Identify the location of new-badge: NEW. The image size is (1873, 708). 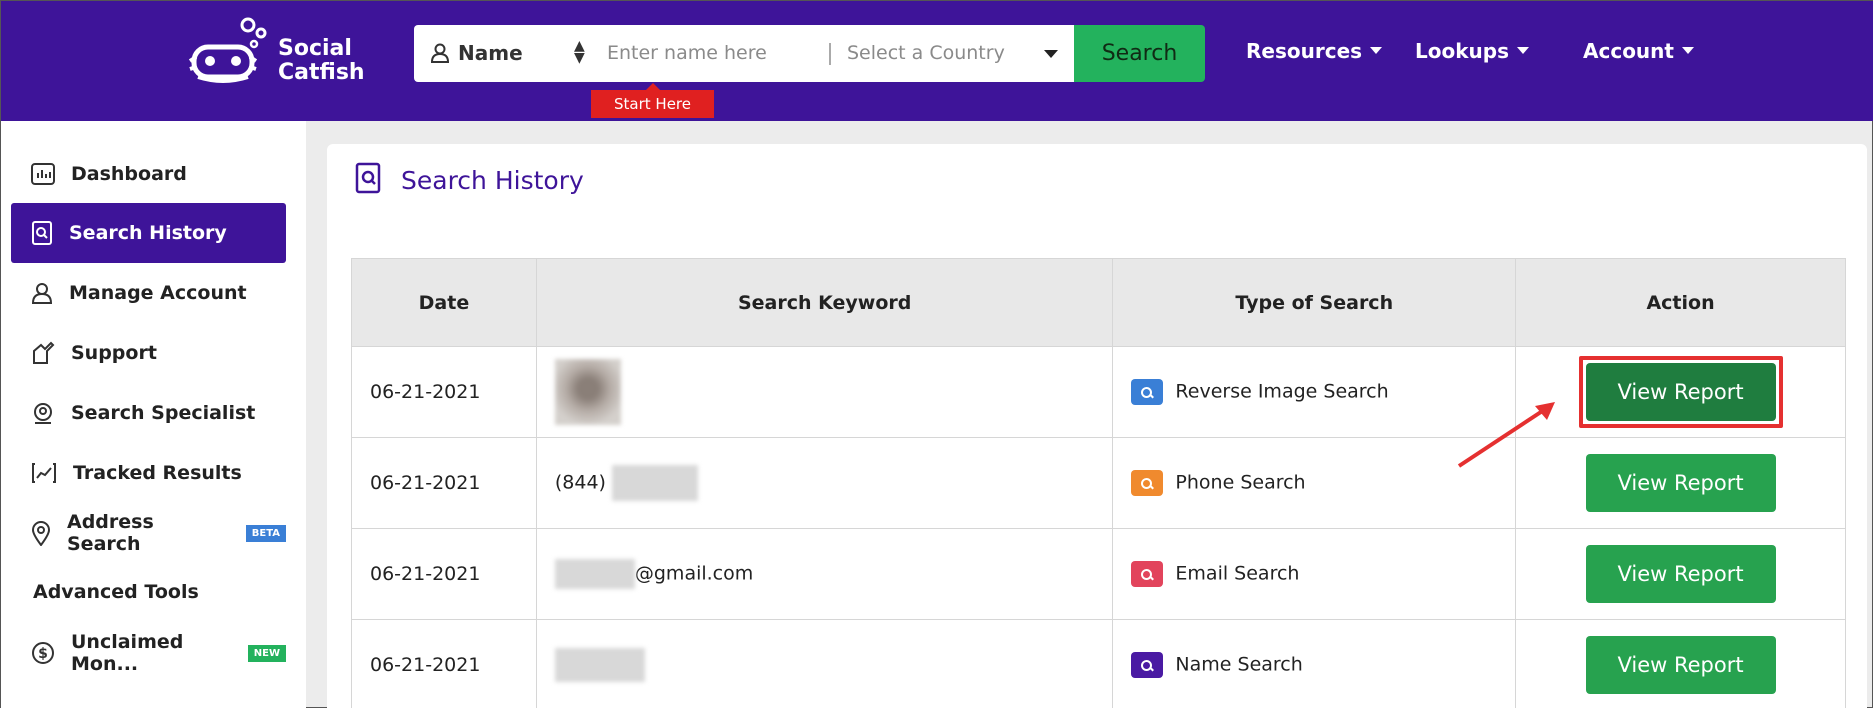
(266, 653).